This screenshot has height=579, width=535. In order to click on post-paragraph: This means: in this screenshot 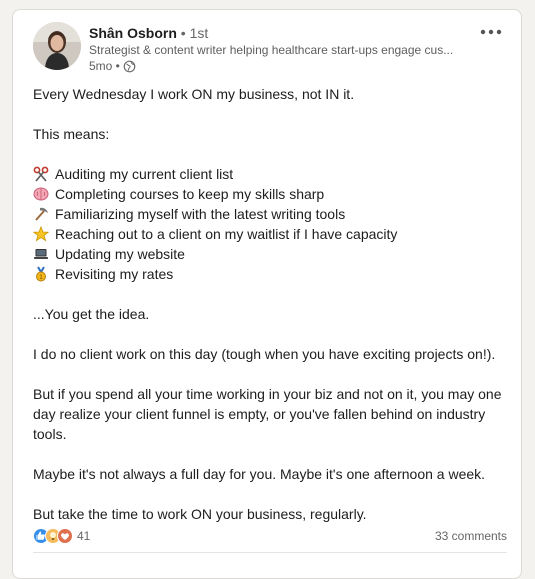, I will do `click(71, 134)`.